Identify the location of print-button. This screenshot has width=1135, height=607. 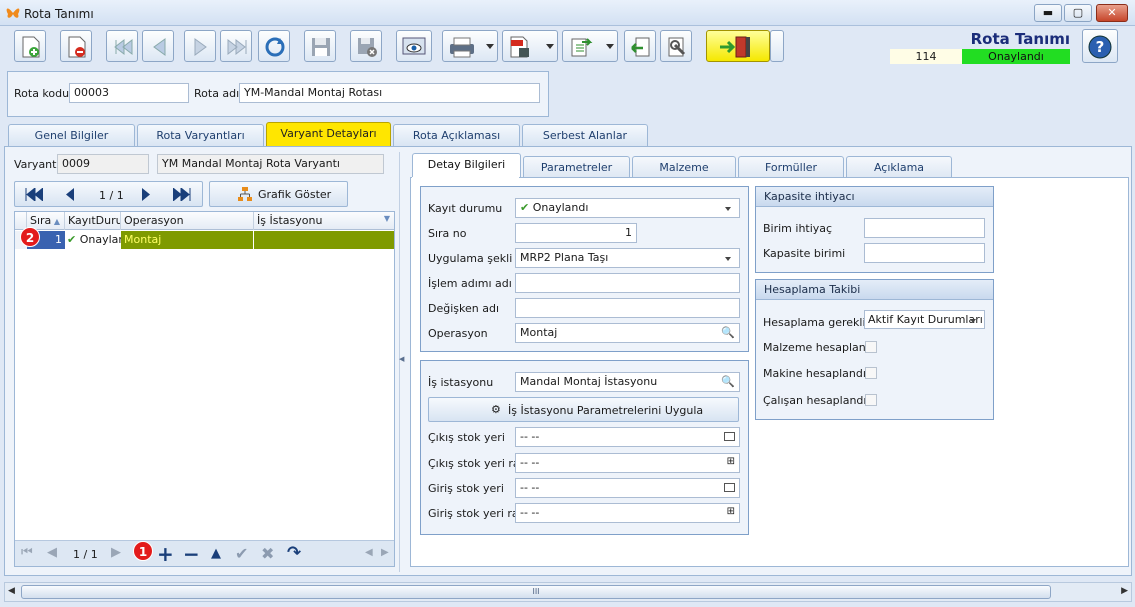
(470, 46).